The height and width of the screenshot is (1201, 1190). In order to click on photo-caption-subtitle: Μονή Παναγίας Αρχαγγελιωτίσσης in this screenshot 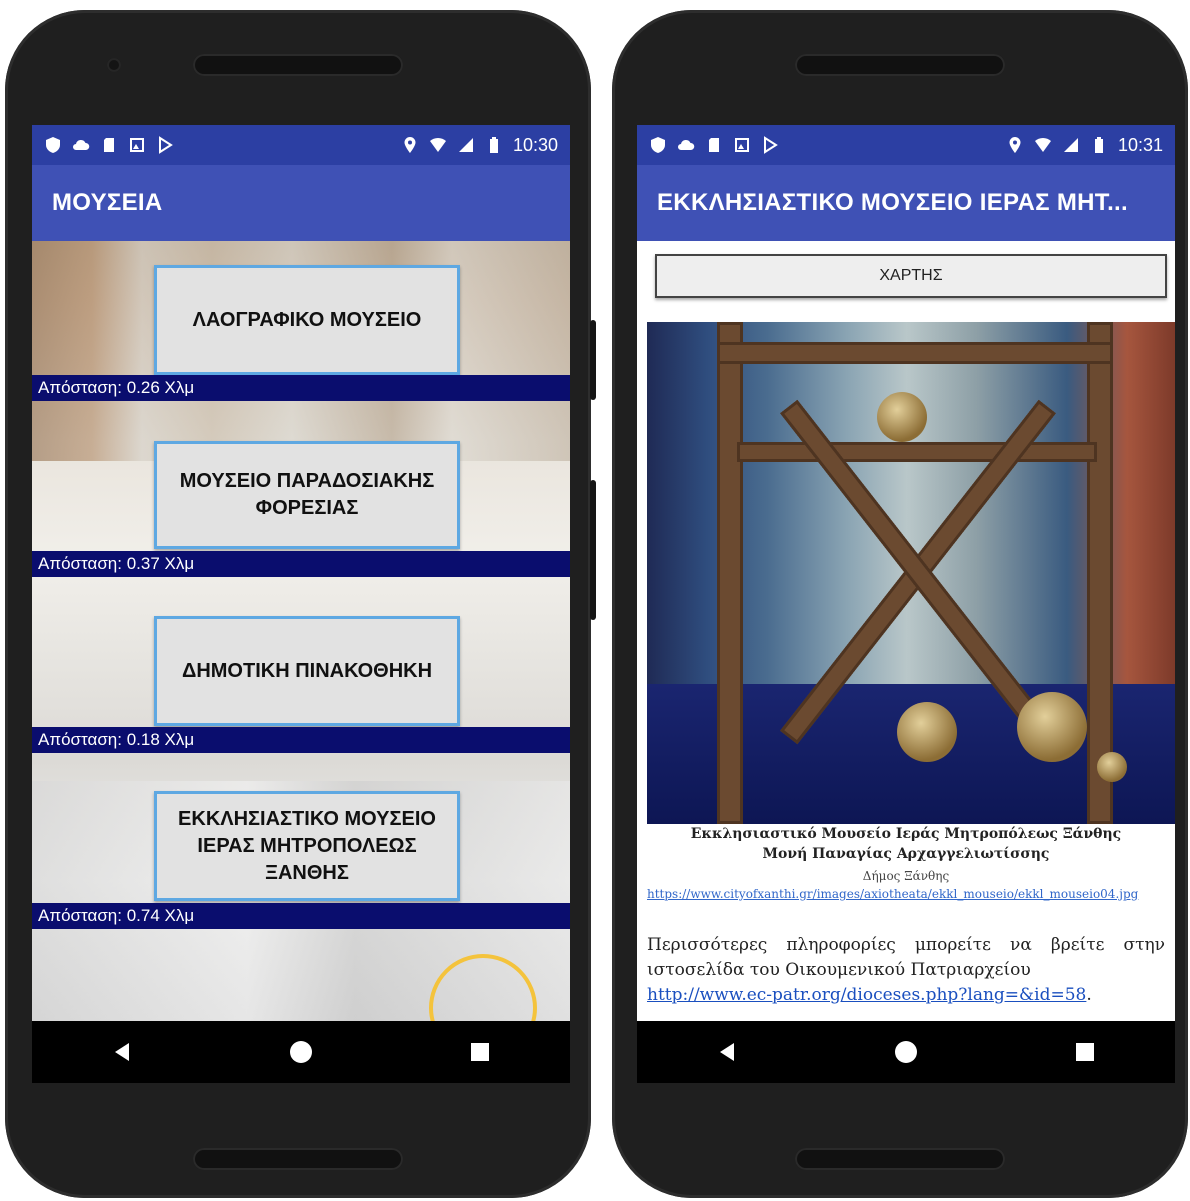, I will do `click(906, 854)`.